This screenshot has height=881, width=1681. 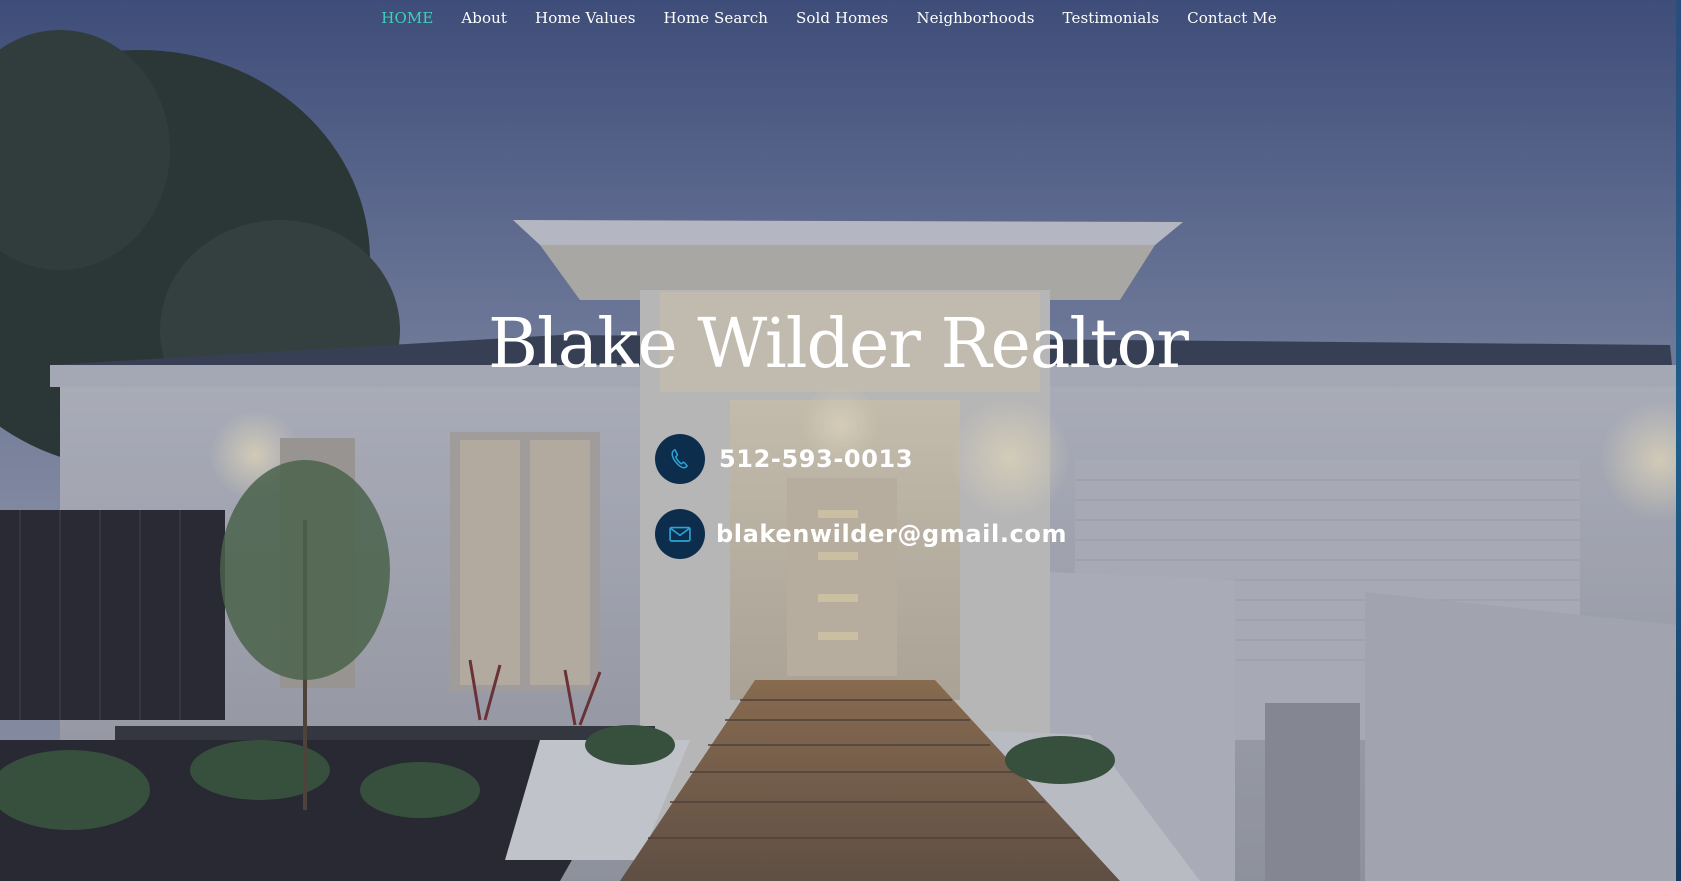 I want to click on phone-icon, so click(x=680, y=459).